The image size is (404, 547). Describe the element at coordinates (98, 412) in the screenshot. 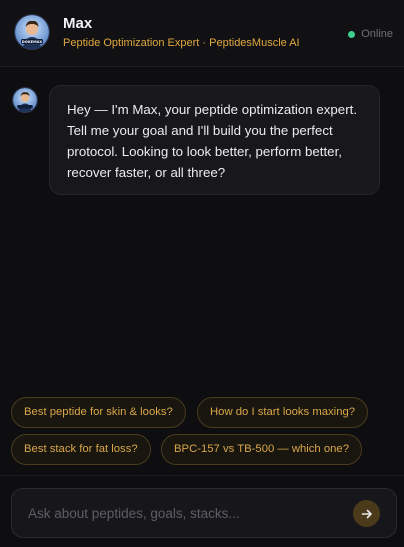

I see `suggestion-chip: Best peptide for skin & looks?` at that location.